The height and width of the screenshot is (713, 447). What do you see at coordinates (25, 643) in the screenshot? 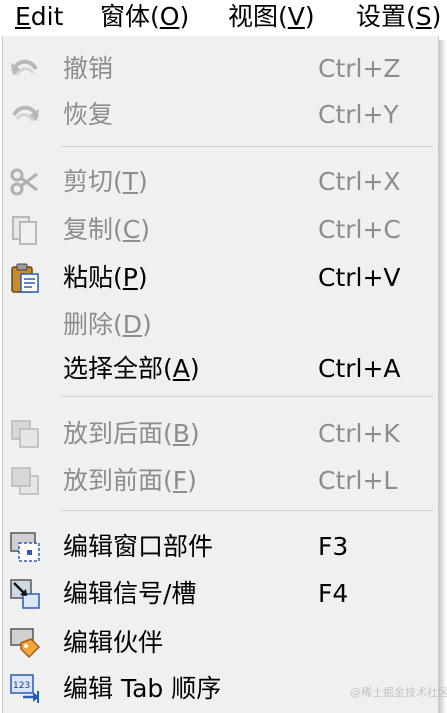
I see `edit-buddies-icon` at bounding box center [25, 643].